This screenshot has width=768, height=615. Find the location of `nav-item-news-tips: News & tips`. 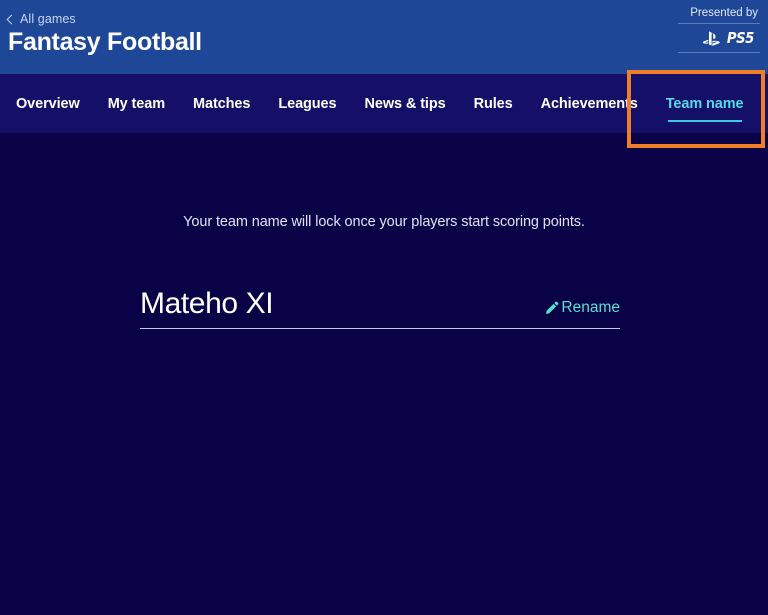

nav-item-news-tips: News & tips is located at coordinates (404, 103).